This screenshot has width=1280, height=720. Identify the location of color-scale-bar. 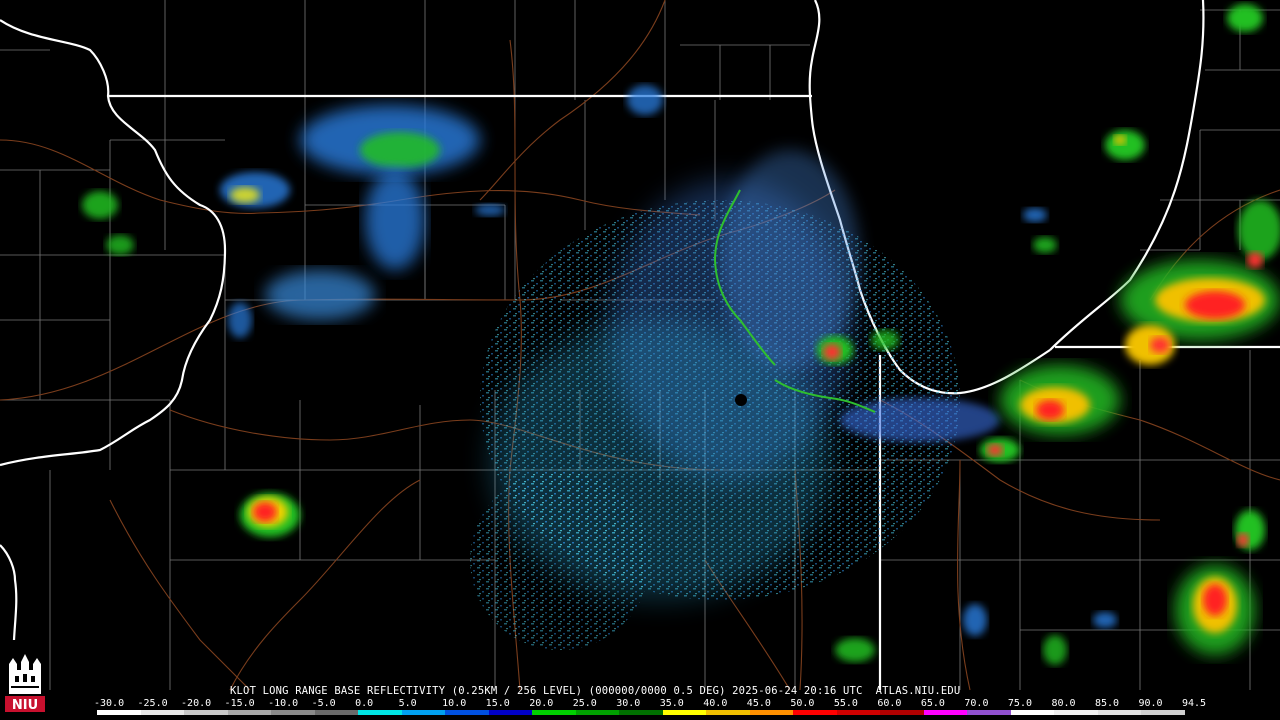
(641, 712).